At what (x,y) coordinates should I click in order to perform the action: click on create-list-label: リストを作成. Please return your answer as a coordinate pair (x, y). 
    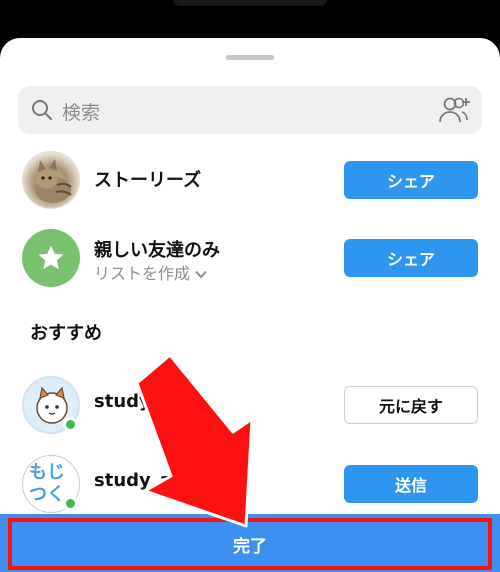
    Looking at the image, I should click on (142, 273).